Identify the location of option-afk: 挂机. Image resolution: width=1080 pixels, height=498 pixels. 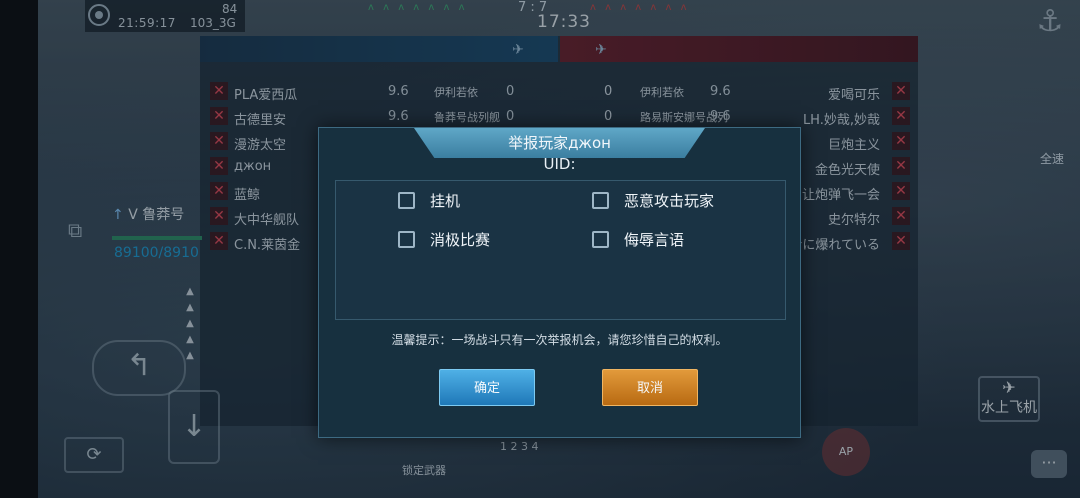
(429, 200).